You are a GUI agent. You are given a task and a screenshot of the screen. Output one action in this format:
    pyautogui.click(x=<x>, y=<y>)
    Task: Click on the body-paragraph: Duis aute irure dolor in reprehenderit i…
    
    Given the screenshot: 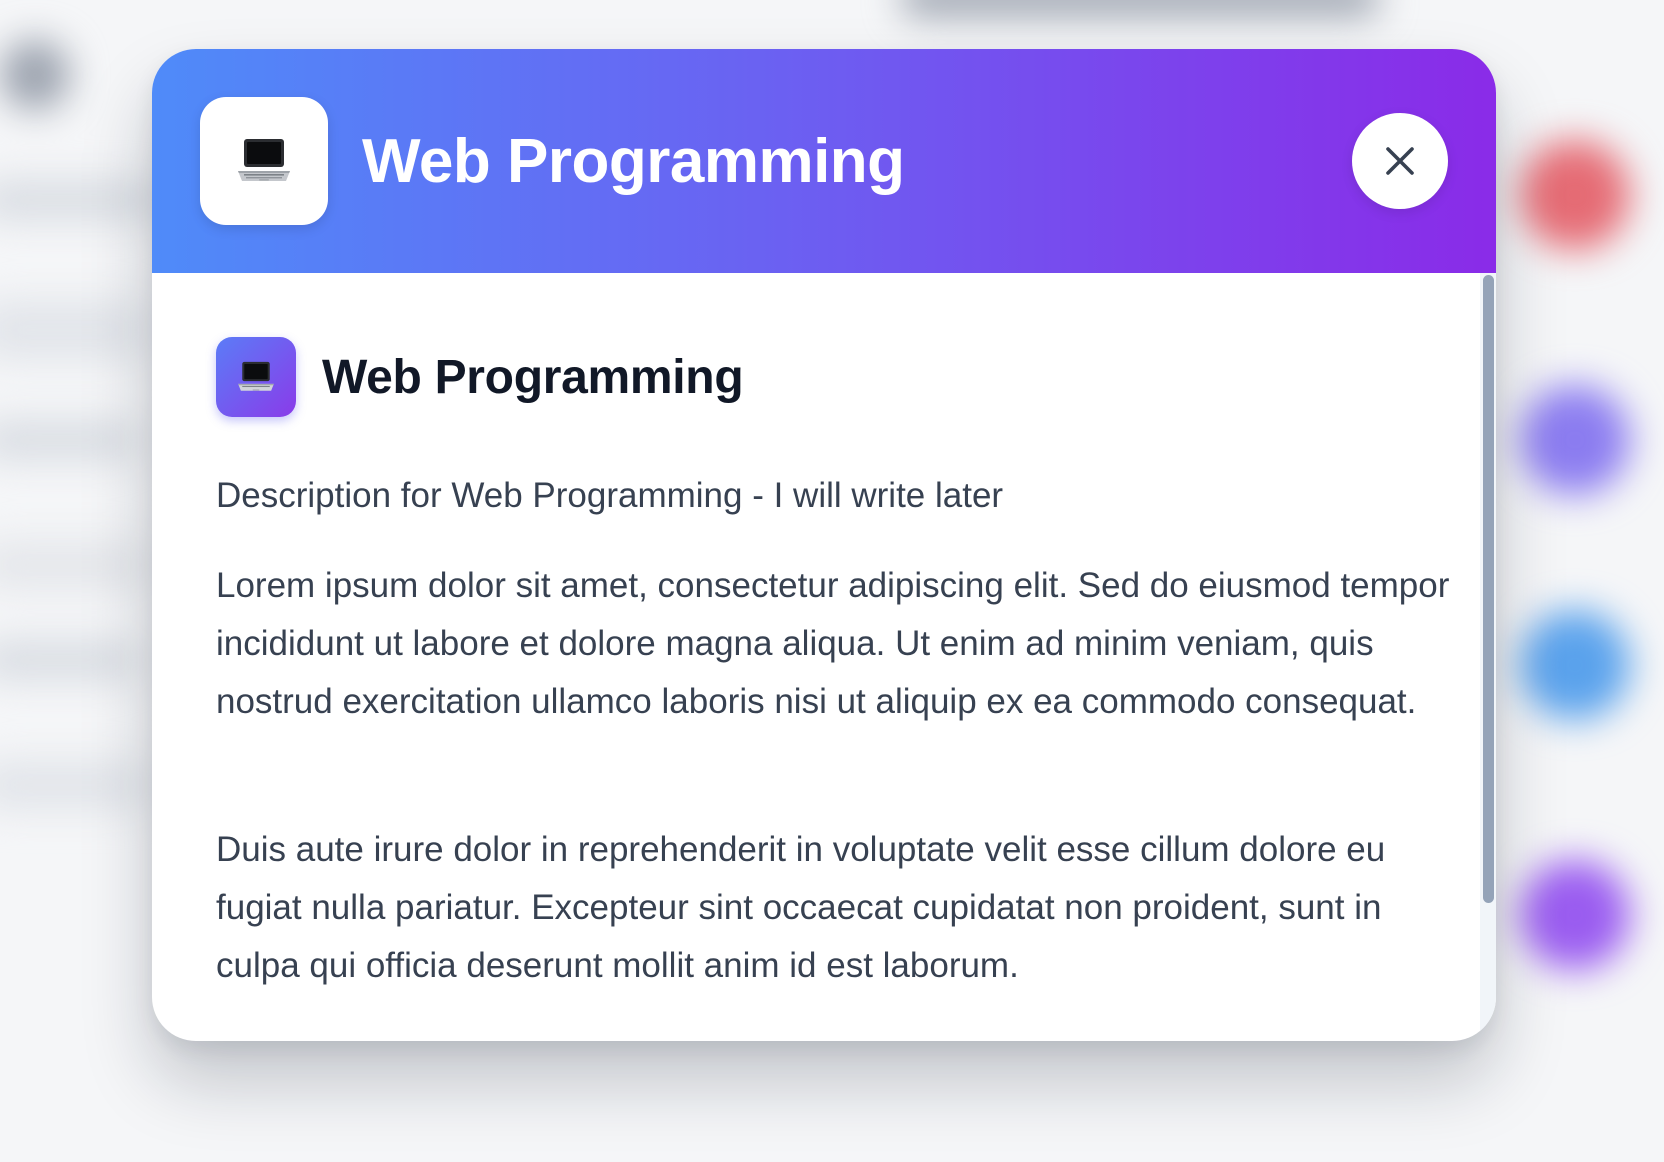 What is the action you would take?
    pyautogui.click(x=801, y=907)
    